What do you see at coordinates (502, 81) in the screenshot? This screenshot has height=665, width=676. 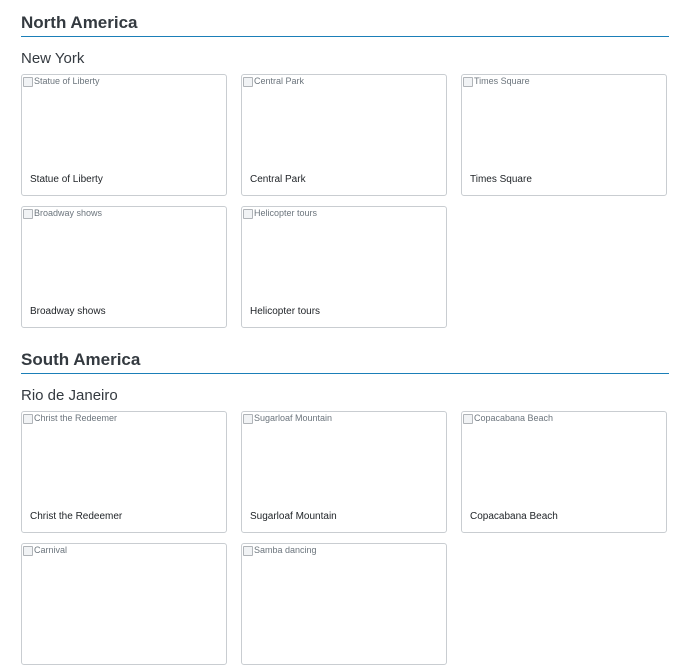 I see `image-alt-text: Times Square` at bounding box center [502, 81].